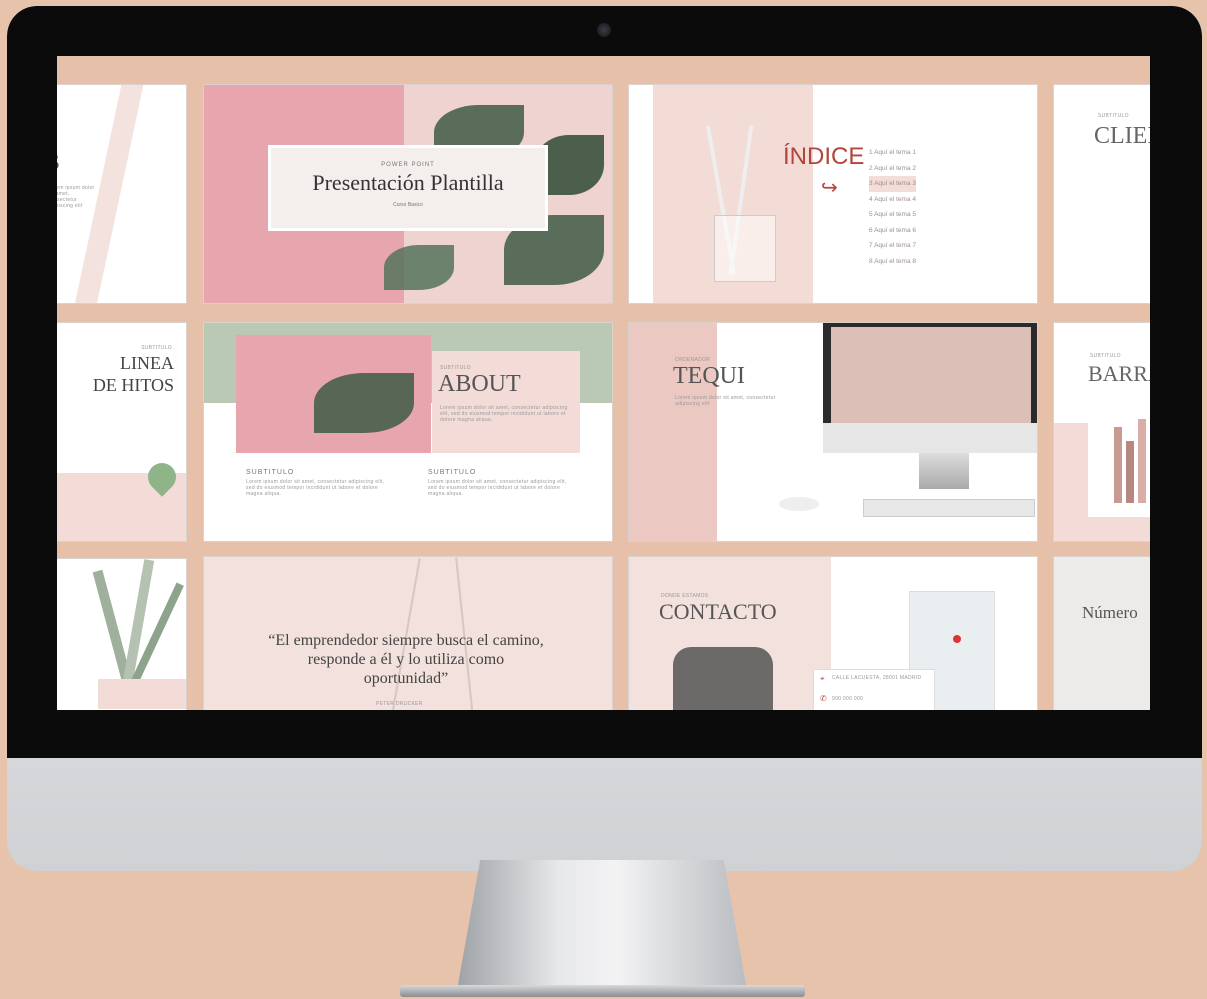 The width and height of the screenshot is (1207, 999). I want to click on slide-title-text: ABOUT, so click(479, 384).